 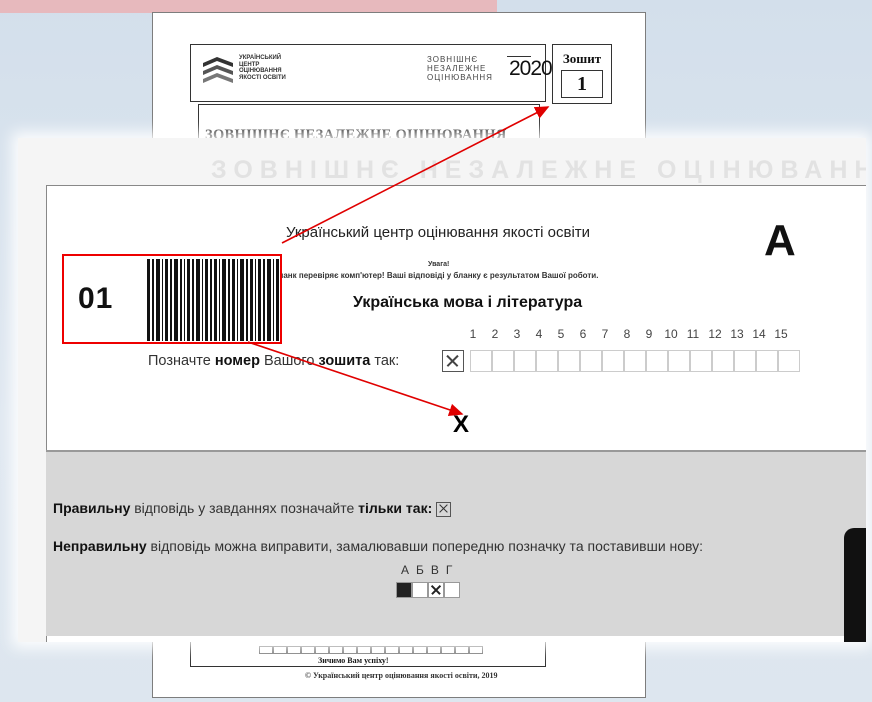 What do you see at coordinates (453, 361) in the screenshot?
I see `sample-crossed-cell` at bounding box center [453, 361].